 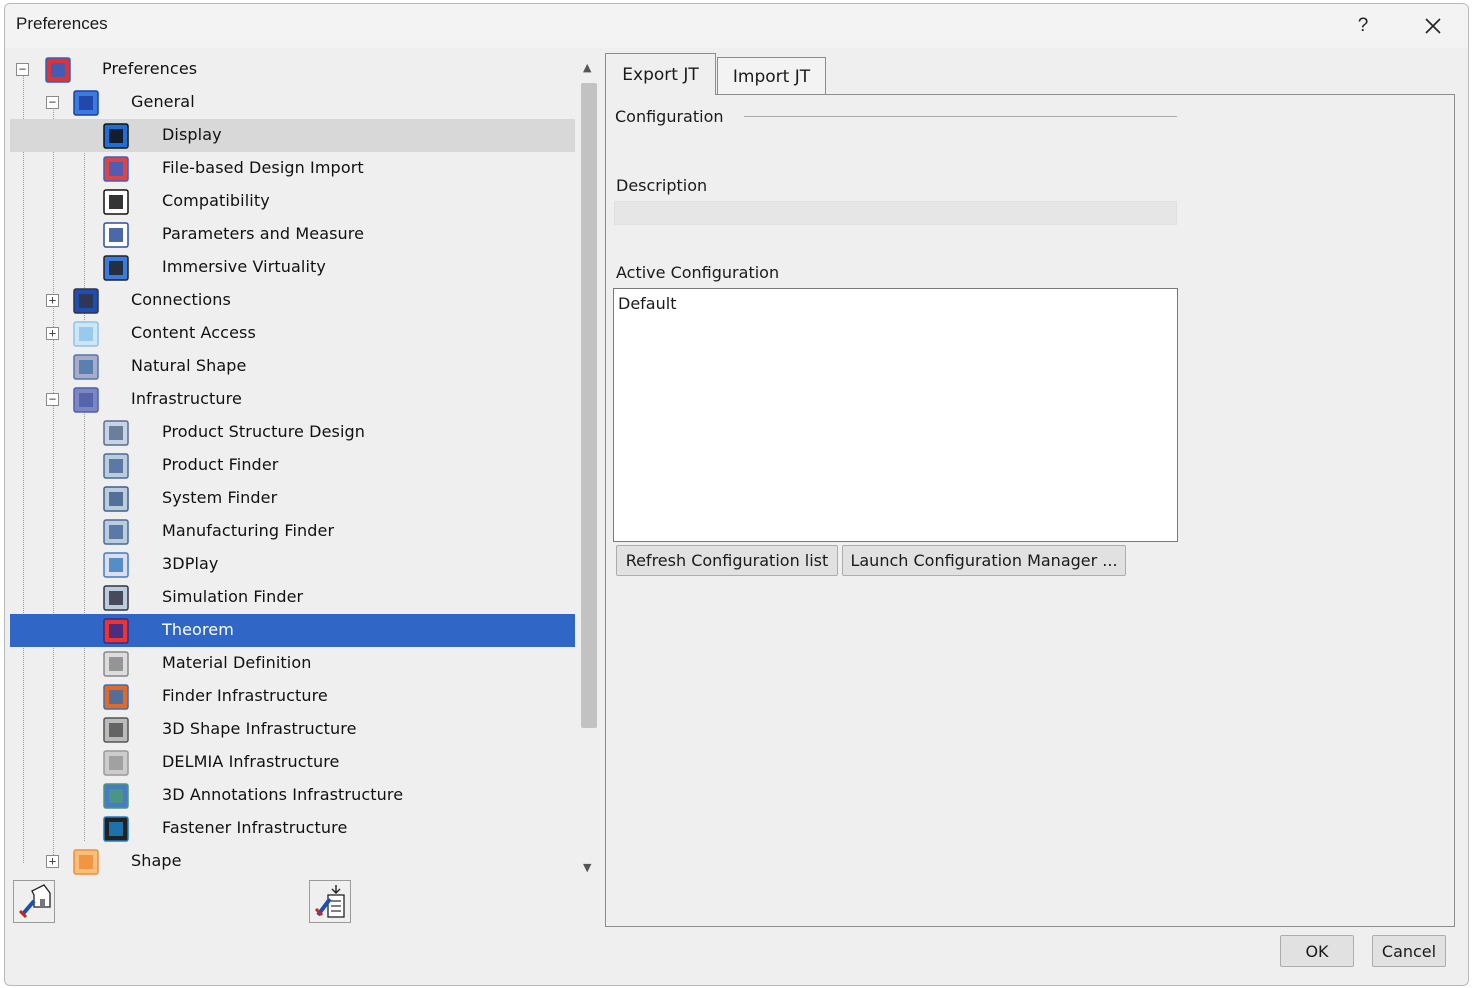 I want to click on file-import-icon, so click(x=117, y=169).